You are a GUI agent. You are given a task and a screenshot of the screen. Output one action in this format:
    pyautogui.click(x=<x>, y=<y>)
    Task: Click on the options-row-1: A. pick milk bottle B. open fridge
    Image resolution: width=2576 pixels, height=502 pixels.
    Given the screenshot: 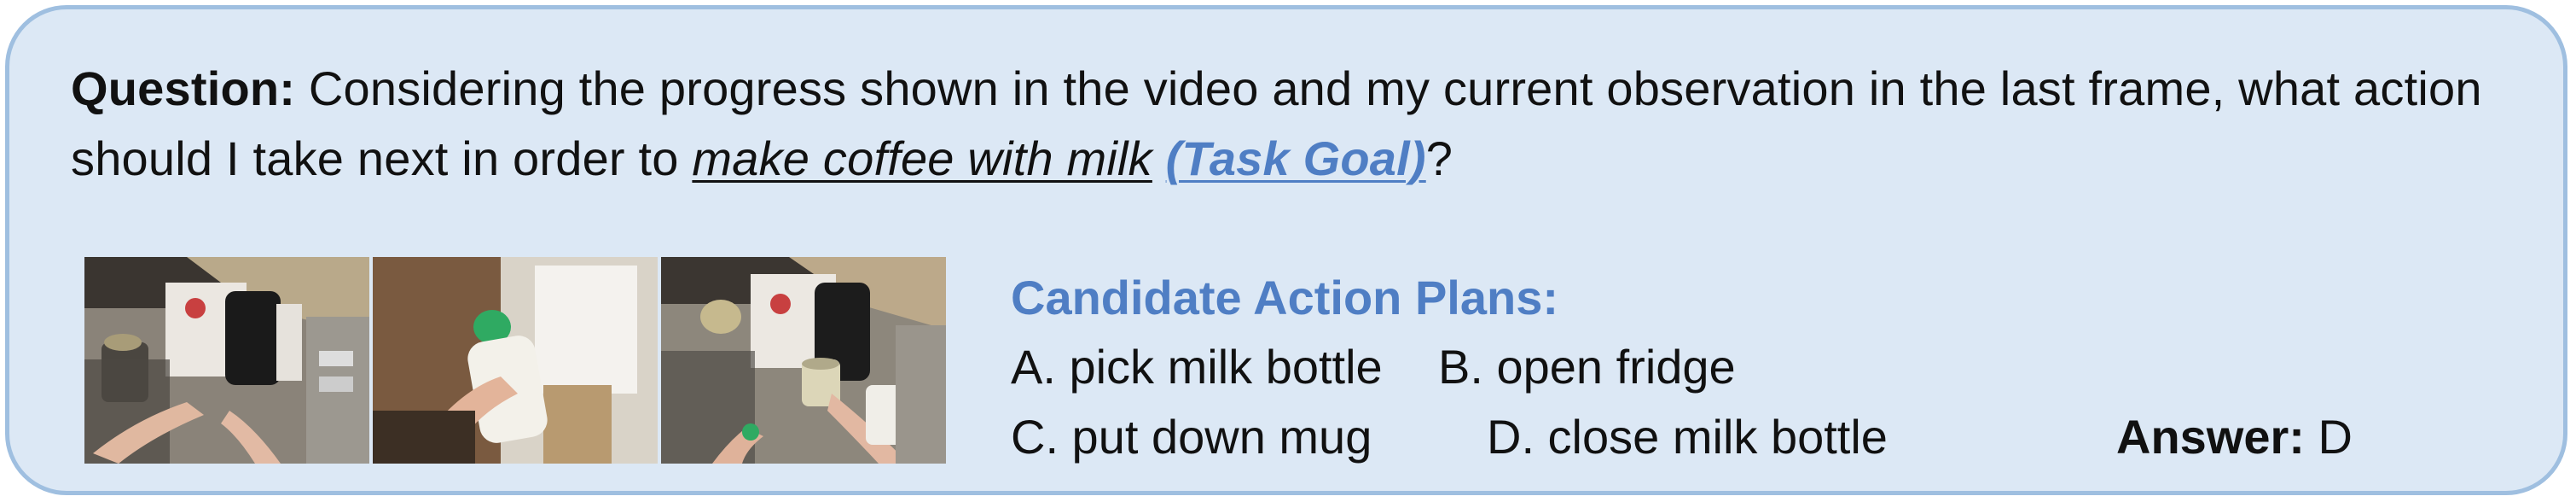 What is the action you would take?
    pyautogui.click(x=1757, y=367)
    